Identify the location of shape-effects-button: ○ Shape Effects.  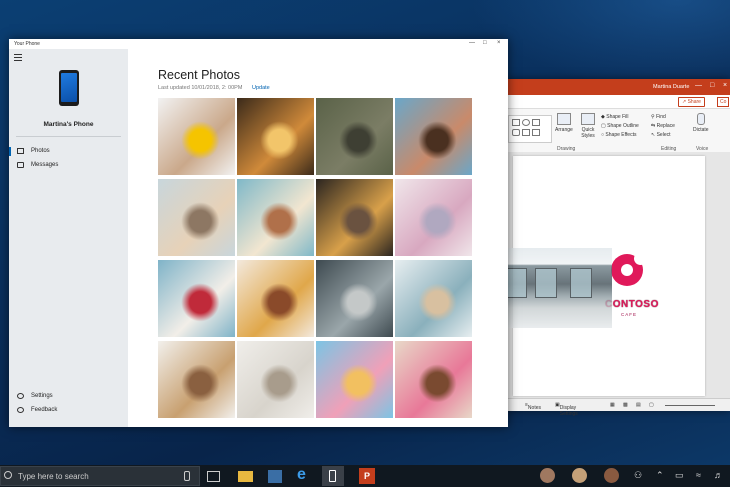
(618, 135).